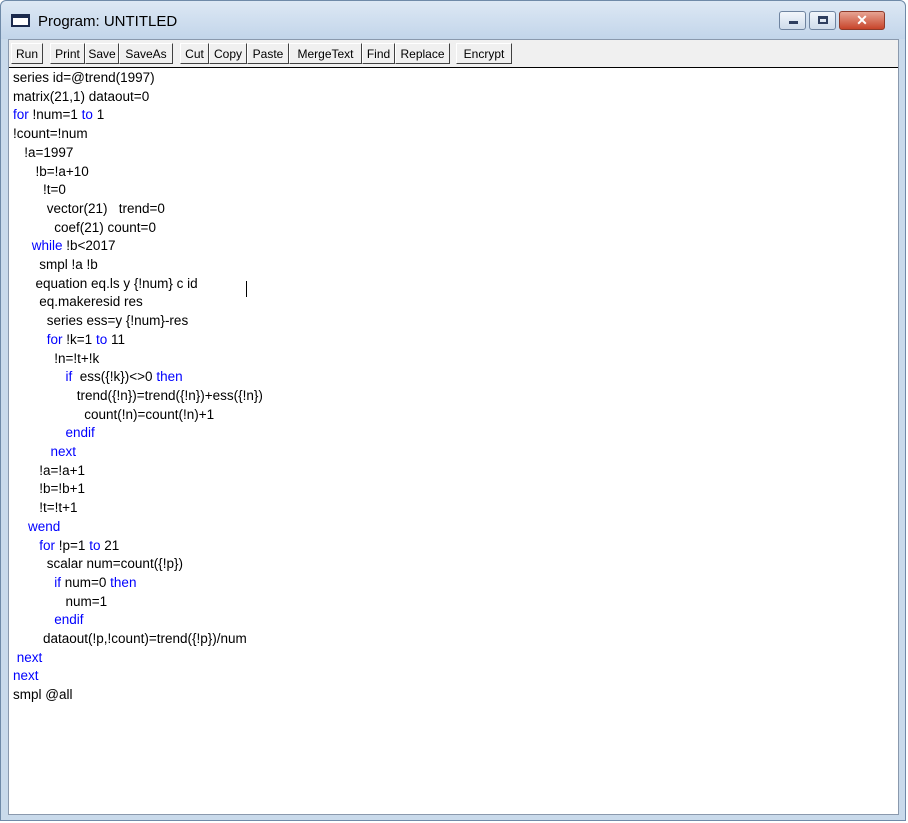  I want to click on code-line: if num=0 then, so click(95, 582).